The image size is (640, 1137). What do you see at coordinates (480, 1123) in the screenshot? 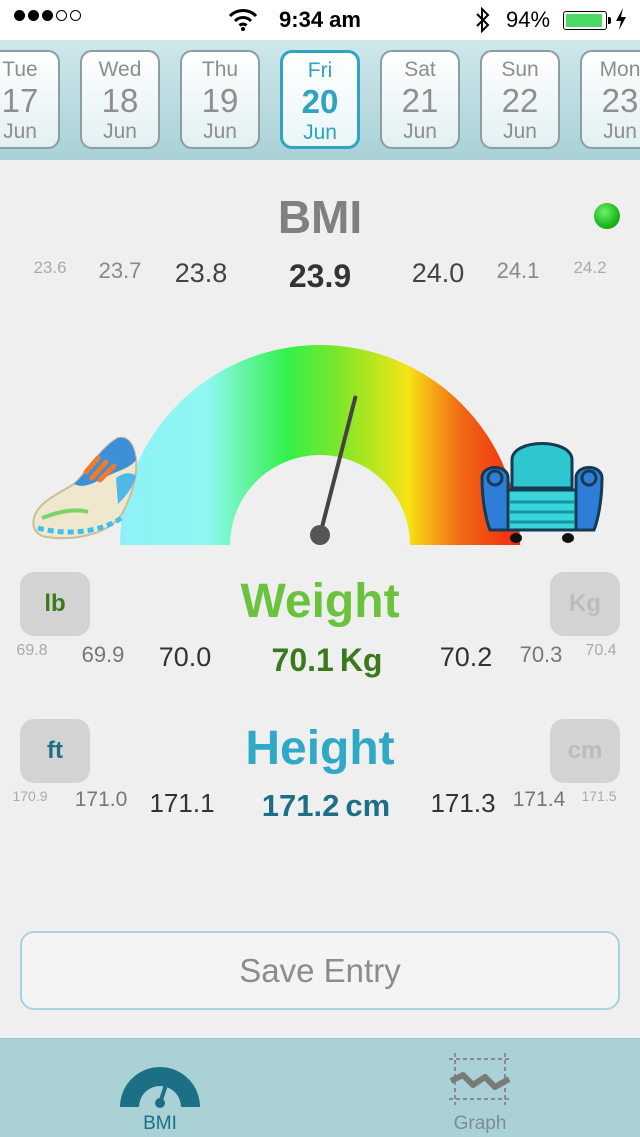
I see `tab-graph-label: Graph` at bounding box center [480, 1123].